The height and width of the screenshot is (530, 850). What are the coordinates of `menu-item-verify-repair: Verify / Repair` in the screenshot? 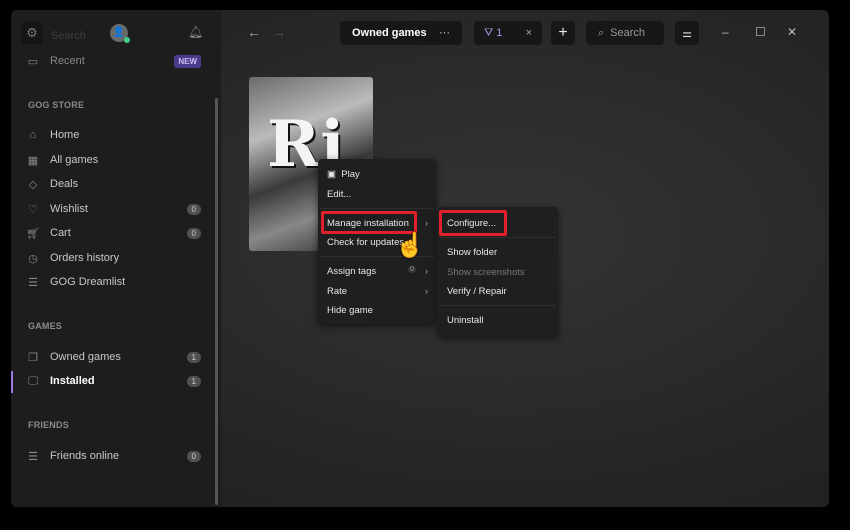 It's located at (477, 291).